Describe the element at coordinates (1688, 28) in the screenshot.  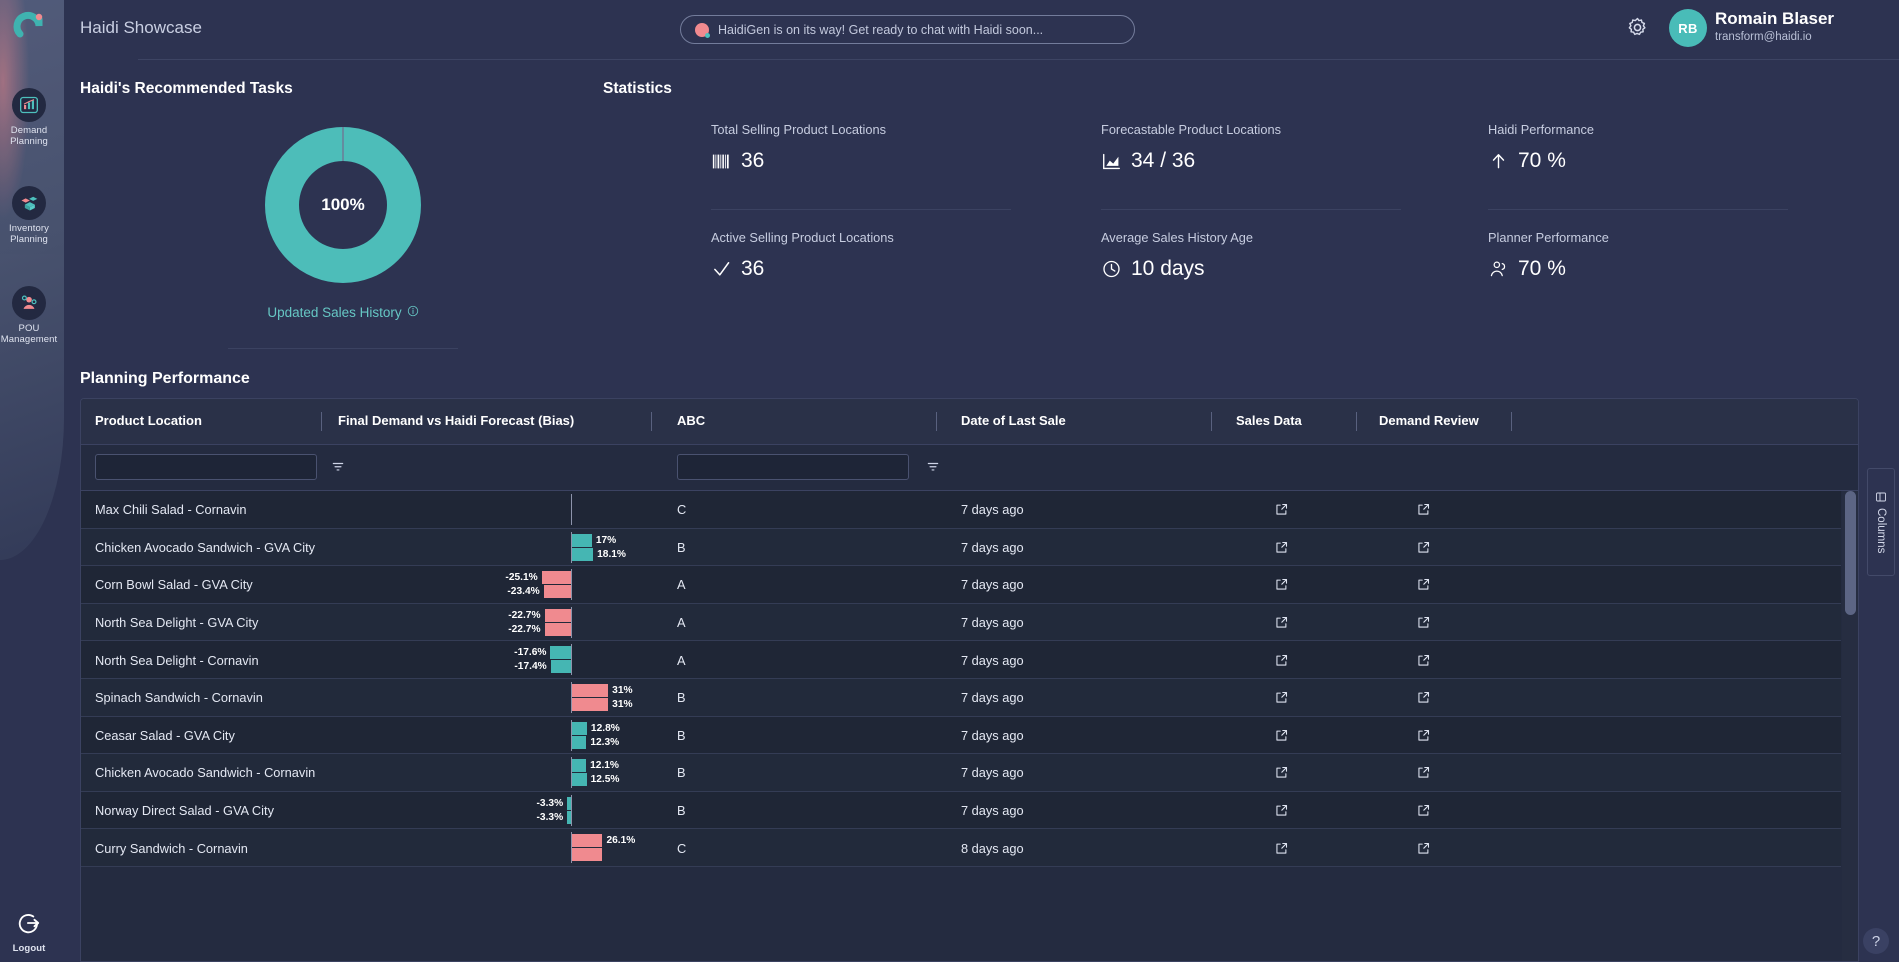
I see `avatar: RB` at that location.